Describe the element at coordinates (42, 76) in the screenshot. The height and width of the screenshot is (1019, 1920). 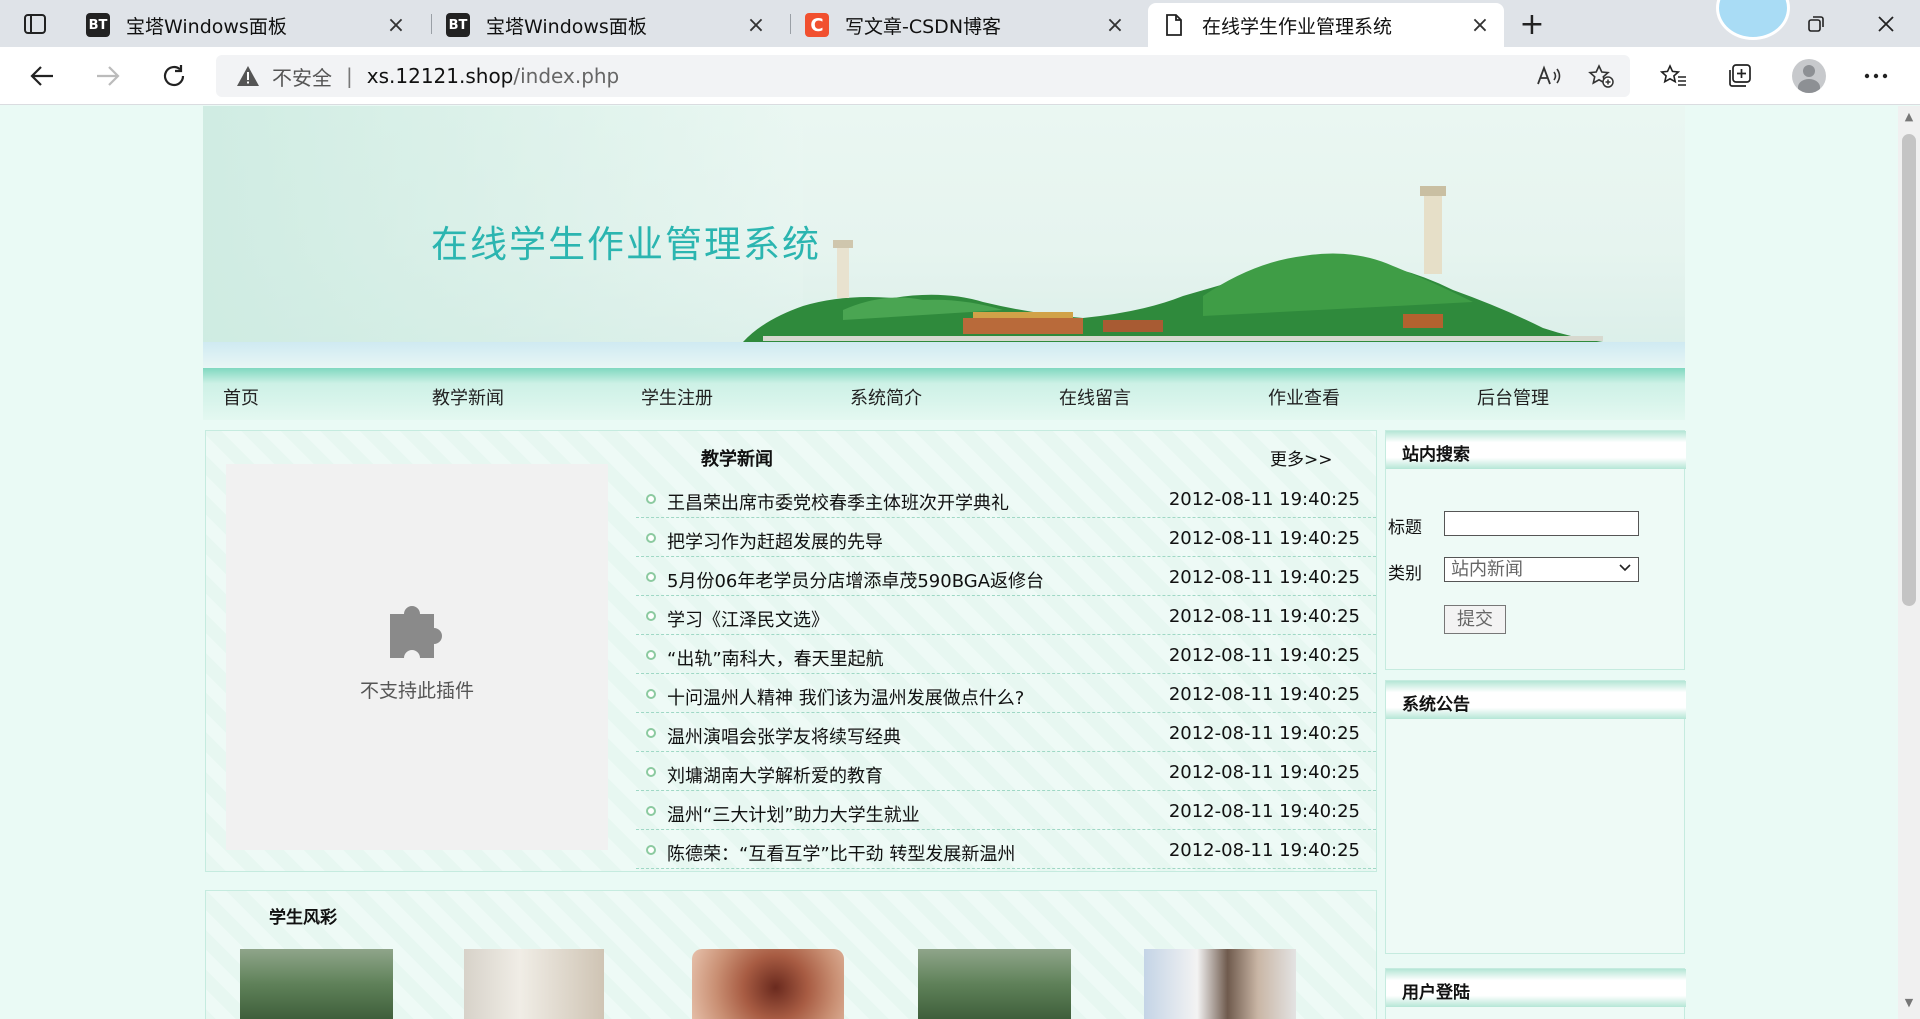
I see `back-icon` at that location.